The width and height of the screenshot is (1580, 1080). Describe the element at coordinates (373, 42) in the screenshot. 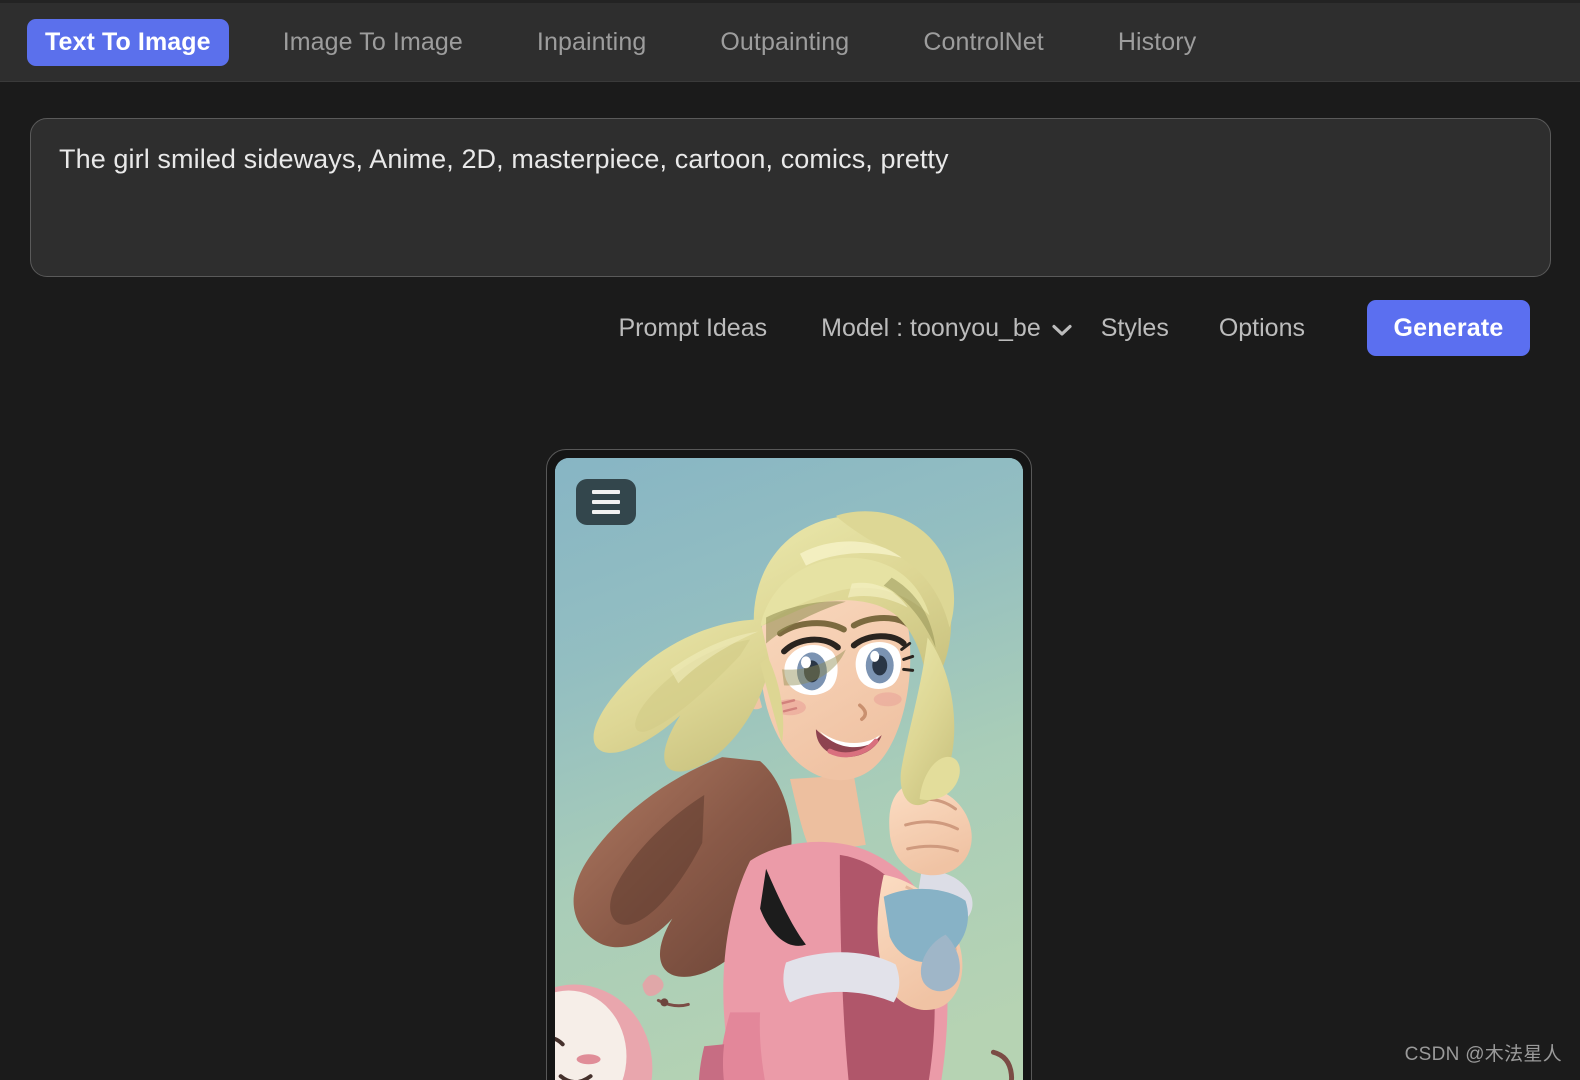

I see `tab-image-to-image: Image To Image` at that location.